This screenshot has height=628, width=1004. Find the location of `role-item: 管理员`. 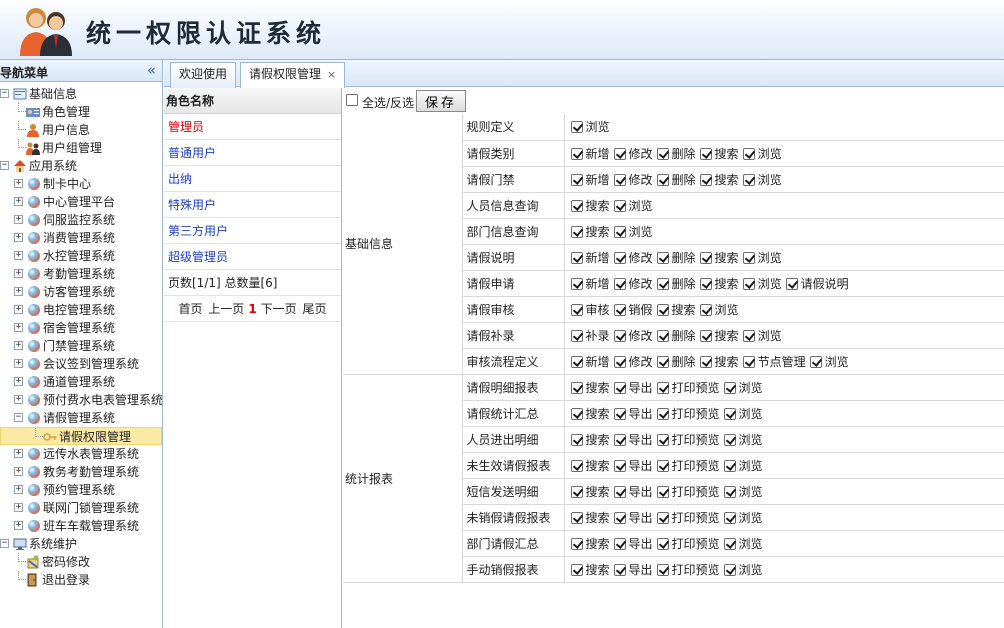

role-item: 管理员 is located at coordinates (252, 127).